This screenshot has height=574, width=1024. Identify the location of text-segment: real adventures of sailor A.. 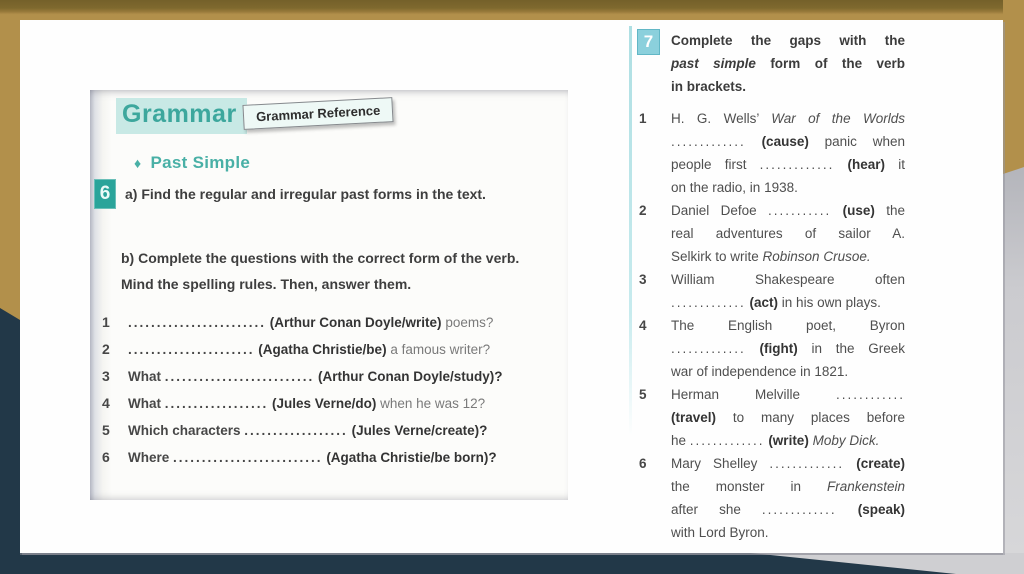
(788, 233).